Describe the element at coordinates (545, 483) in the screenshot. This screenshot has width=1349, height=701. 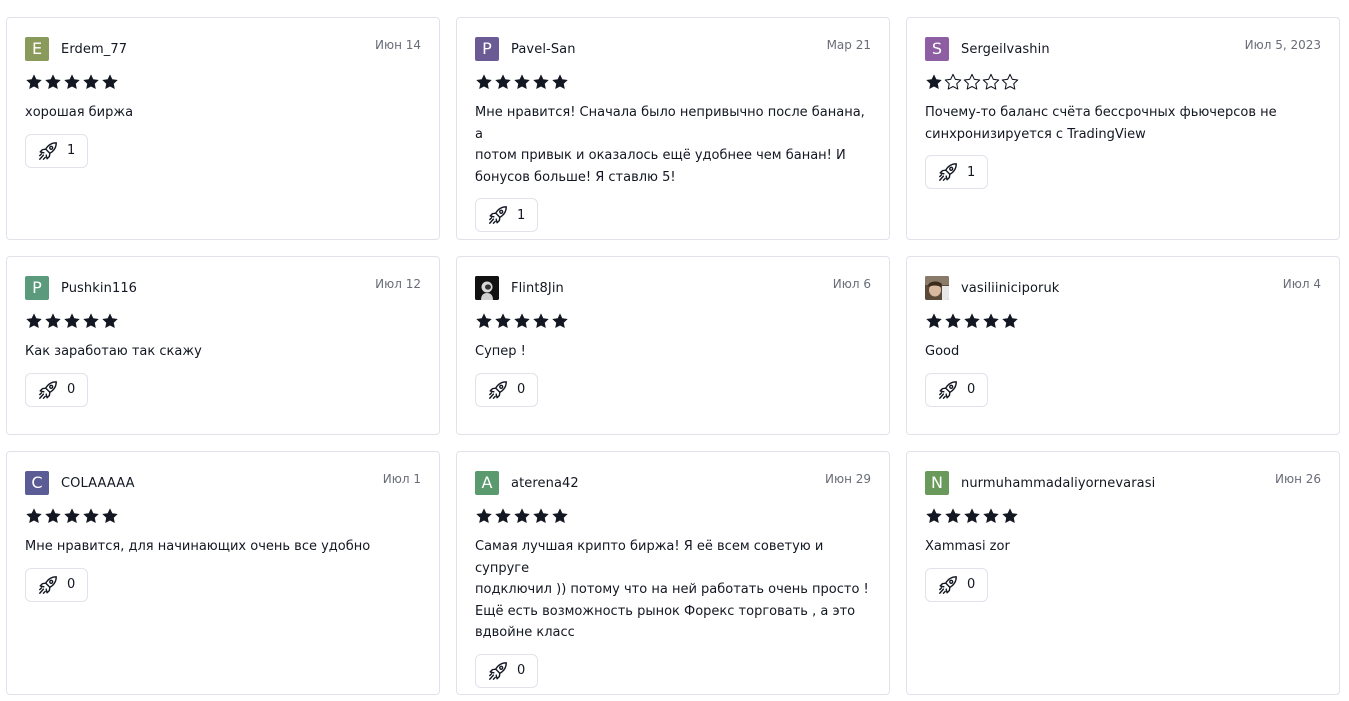
I see `username-link: aterena42` at that location.